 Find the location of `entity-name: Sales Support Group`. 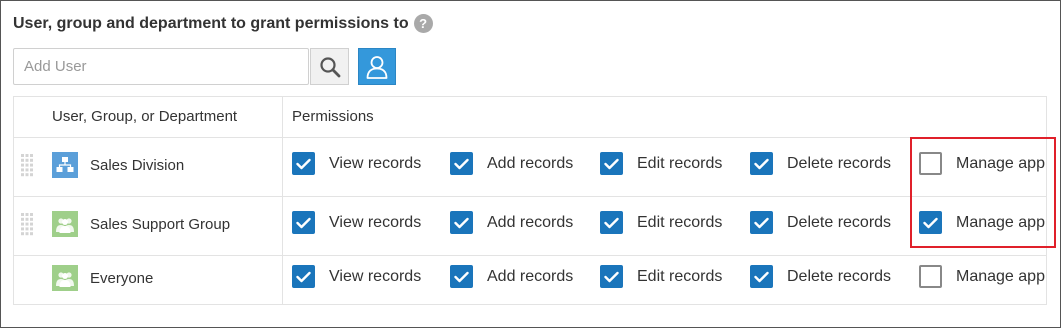

entity-name: Sales Support Group is located at coordinates (160, 224).